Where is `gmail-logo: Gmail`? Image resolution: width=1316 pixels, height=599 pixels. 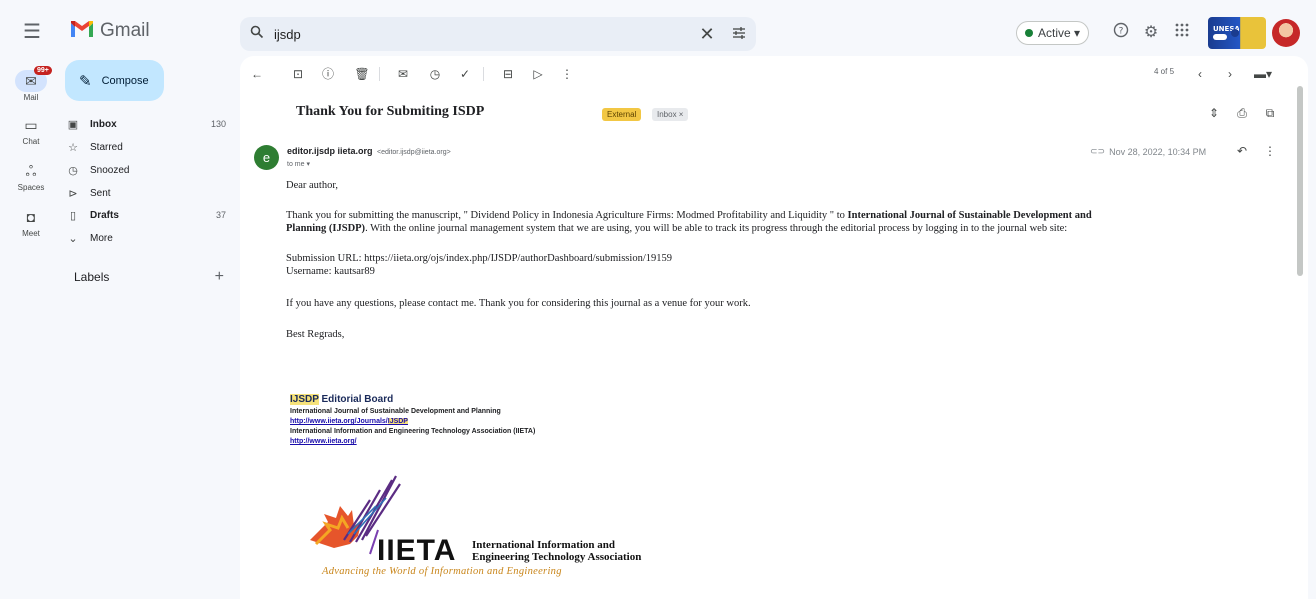 gmail-logo: Gmail is located at coordinates (110, 31).